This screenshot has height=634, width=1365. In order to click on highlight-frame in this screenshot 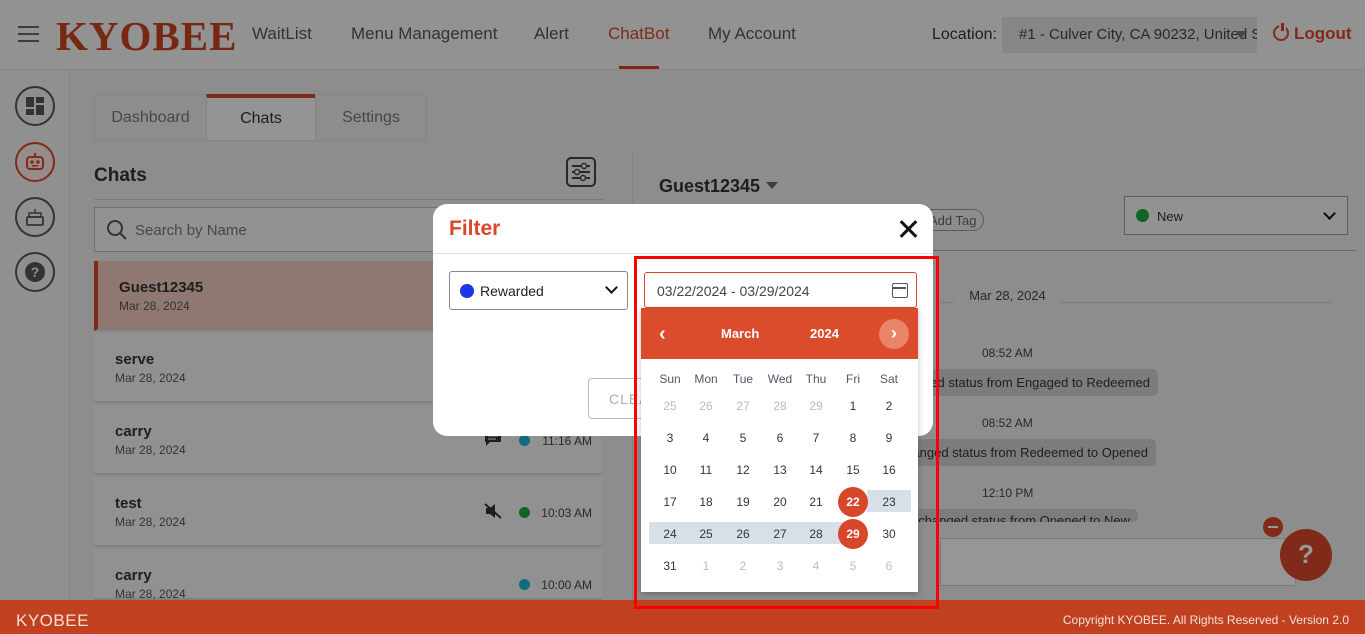, I will do `click(786, 432)`.